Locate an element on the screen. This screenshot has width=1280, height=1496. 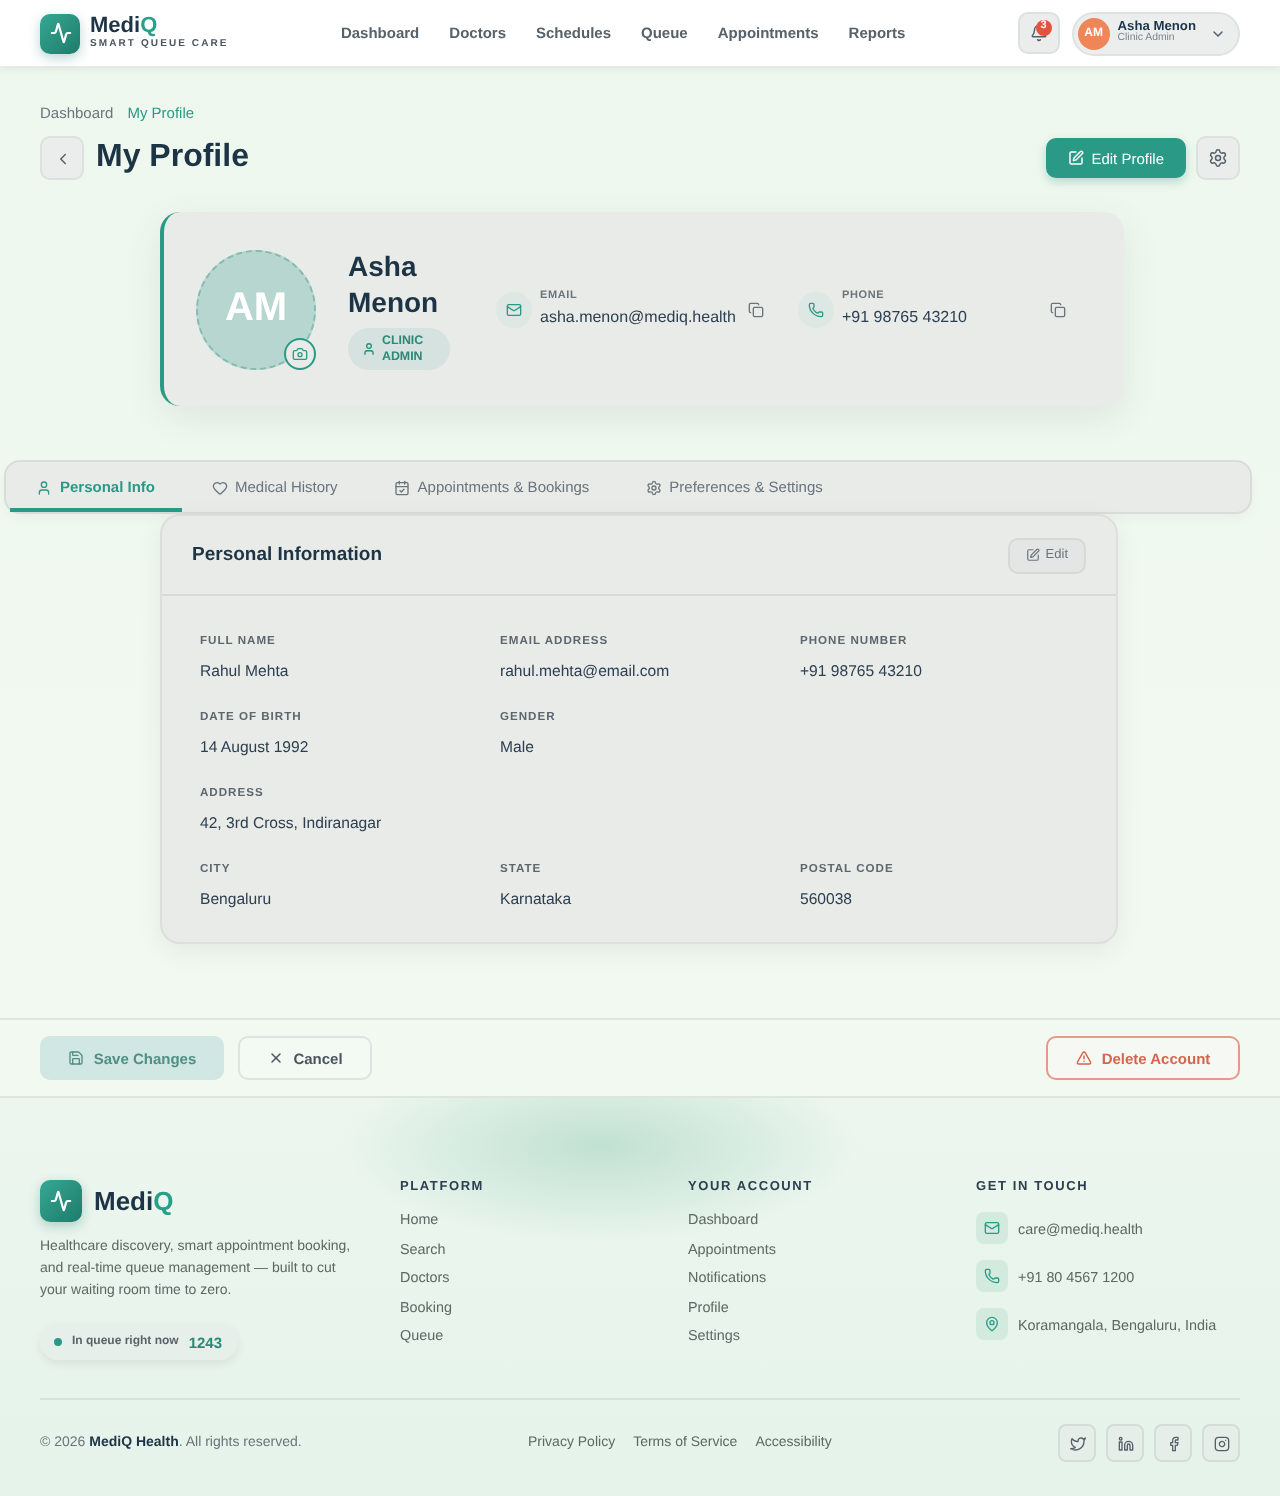
profile-name: Asha Menon is located at coordinates (394, 283).